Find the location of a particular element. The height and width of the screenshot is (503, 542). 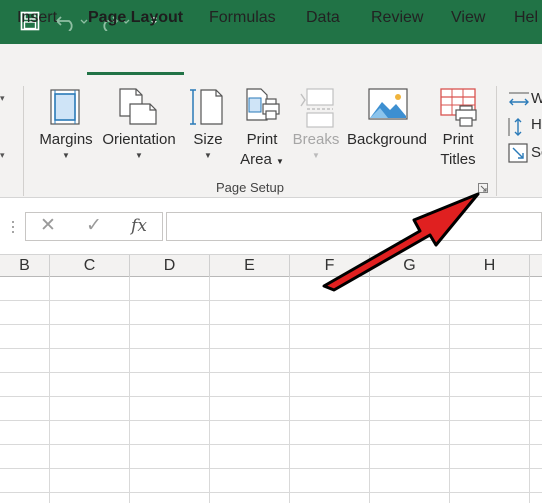

cancel-icon: ✕ is located at coordinates (48, 226).